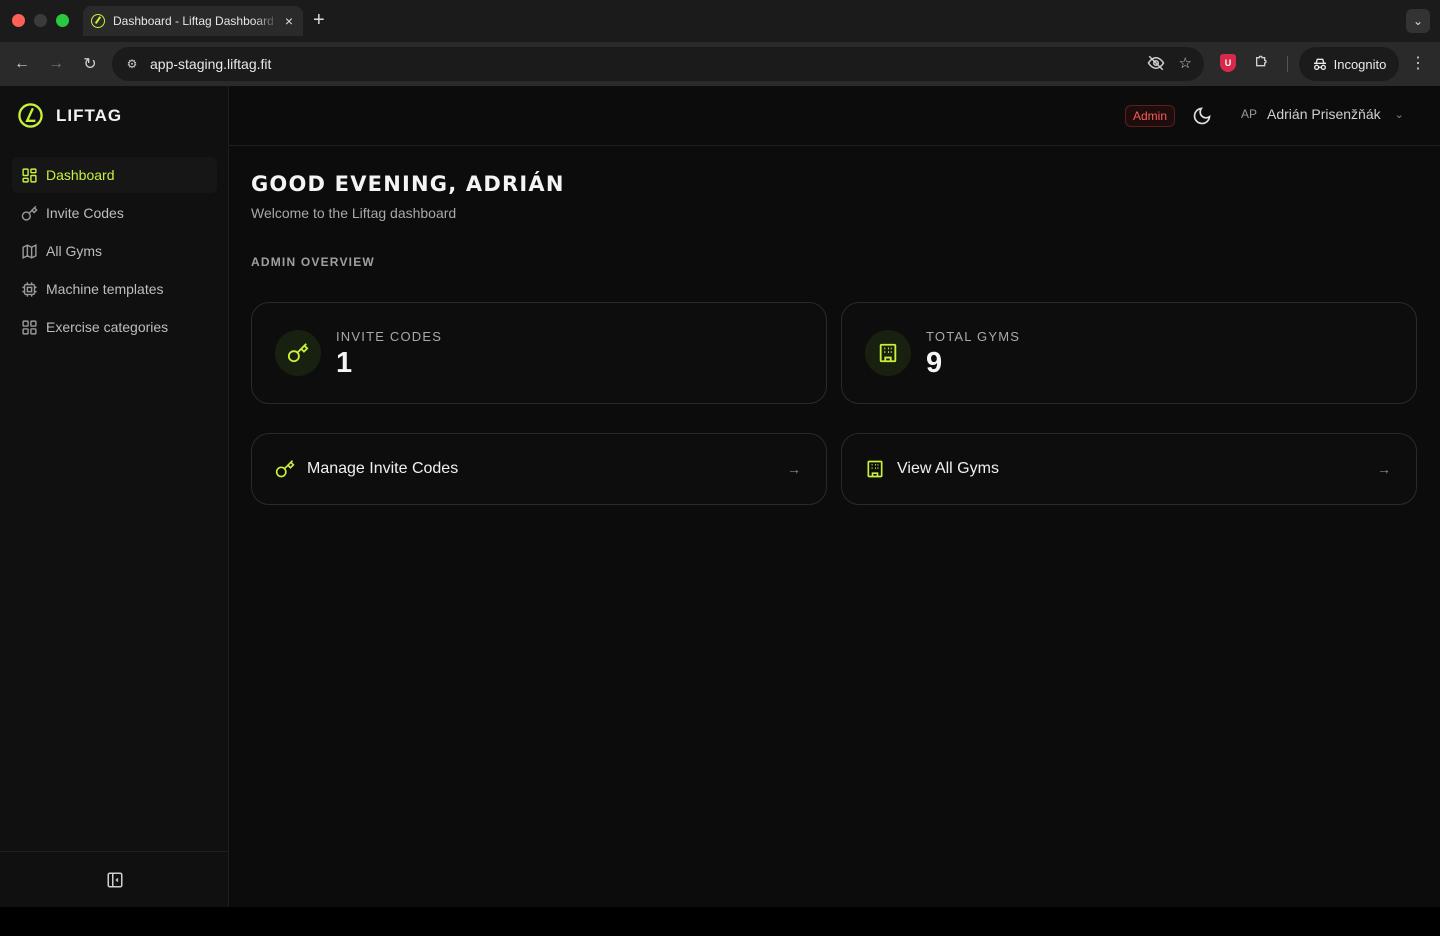  What do you see at coordinates (948, 468) in the screenshot?
I see `action-label: View All Gyms` at bounding box center [948, 468].